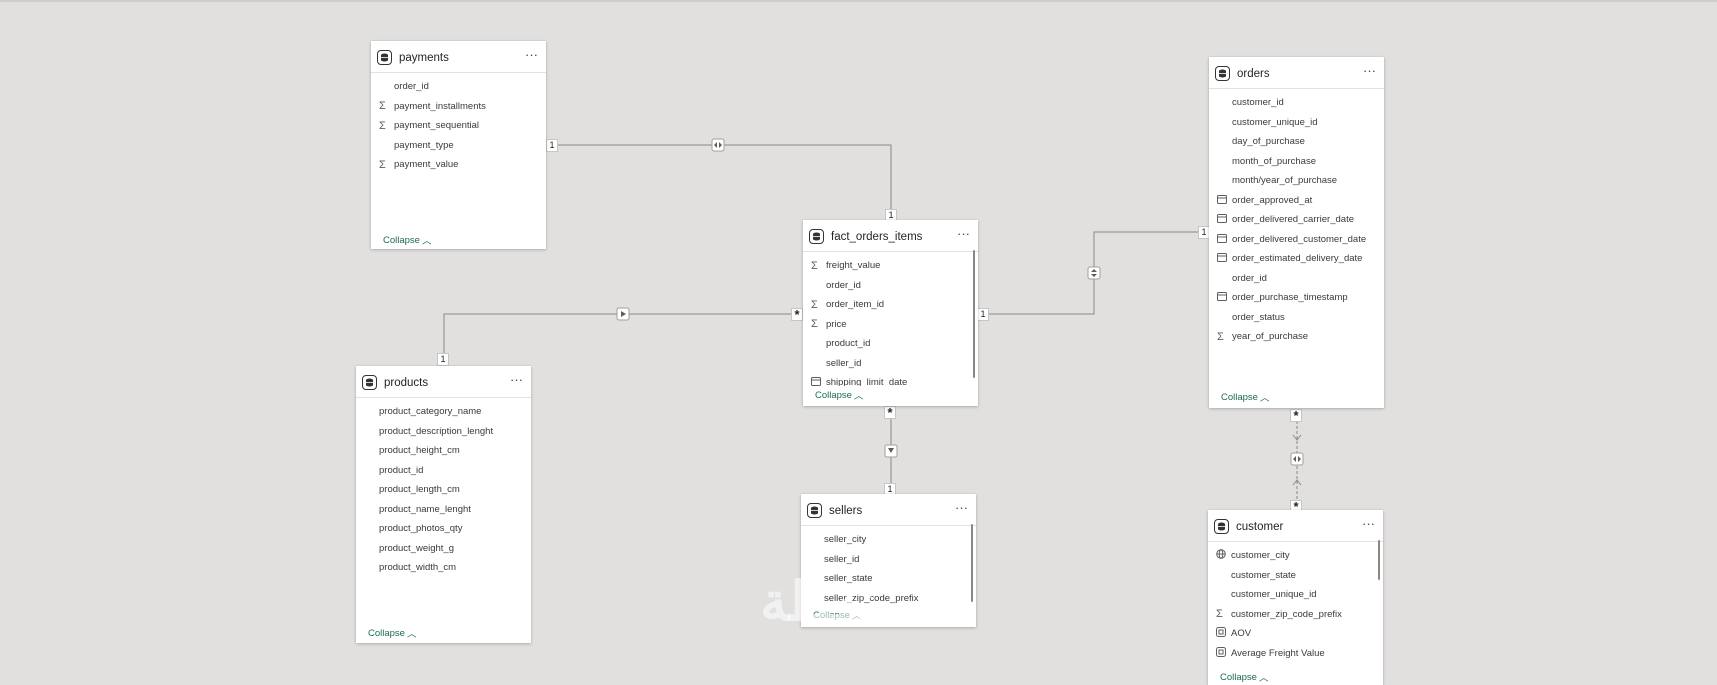 The width and height of the screenshot is (1717, 685). What do you see at coordinates (443, 432) in the screenshot?
I see `field-row: product_description_lenght` at bounding box center [443, 432].